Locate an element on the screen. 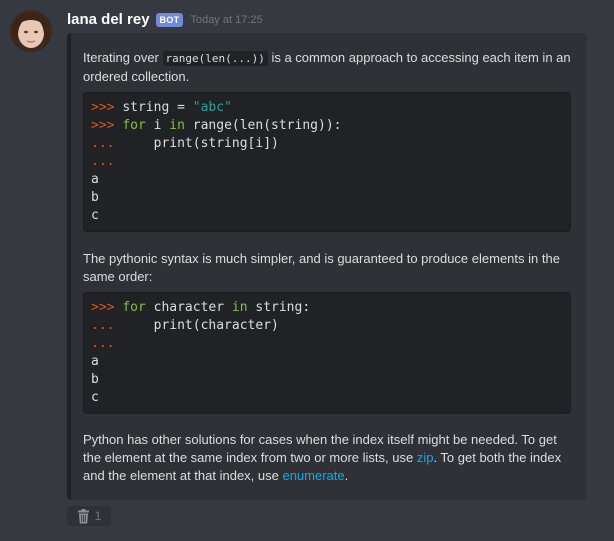 The width and height of the screenshot is (614, 541). username: lana del rey is located at coordinates (108, 19).